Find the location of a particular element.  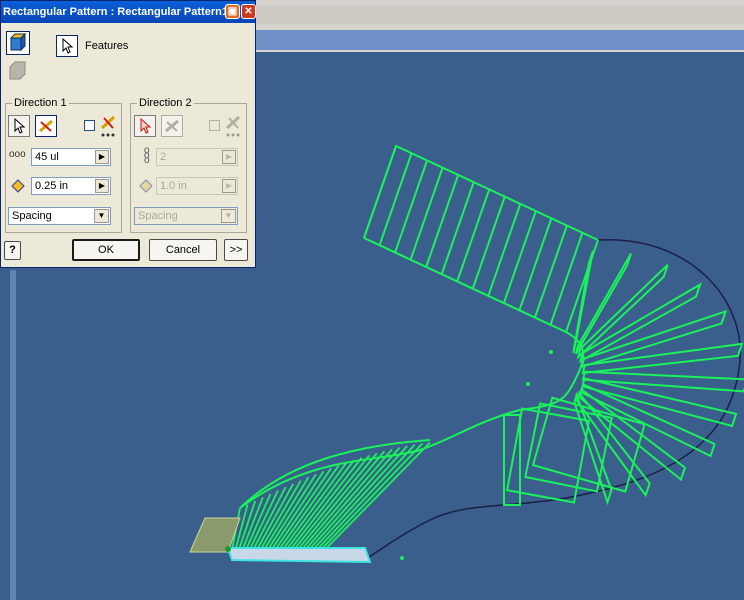

direction1-midplane-checkbox is located at coordinates (89, 125).